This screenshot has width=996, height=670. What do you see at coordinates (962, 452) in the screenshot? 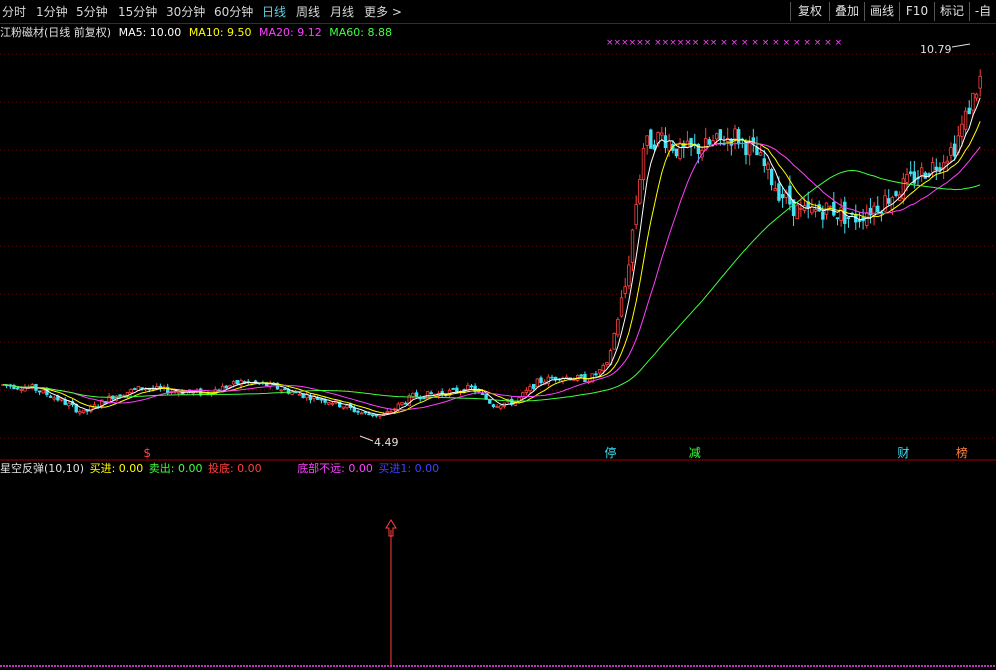
I see `event-label: 榜` at bounding box center [962, 452].